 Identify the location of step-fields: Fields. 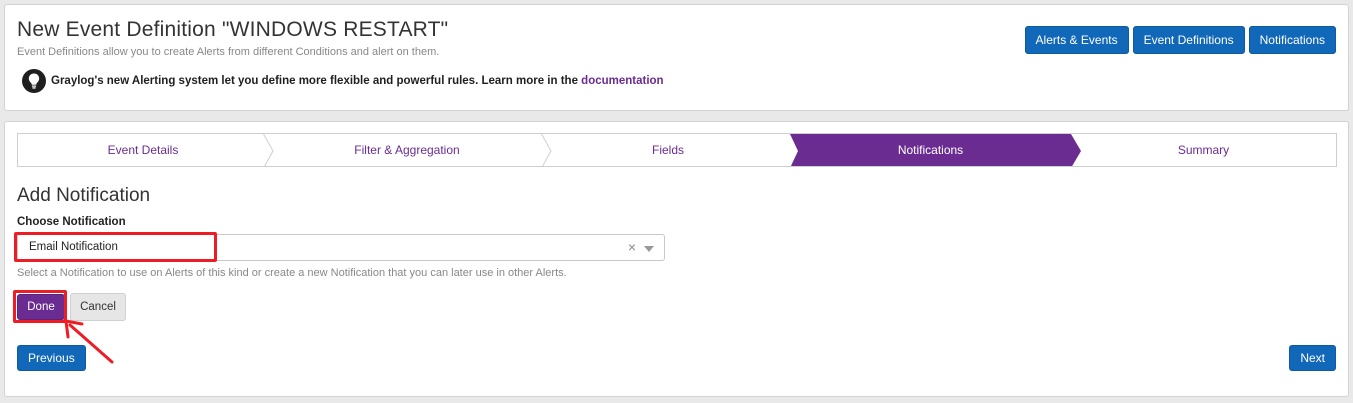
(668, 150).